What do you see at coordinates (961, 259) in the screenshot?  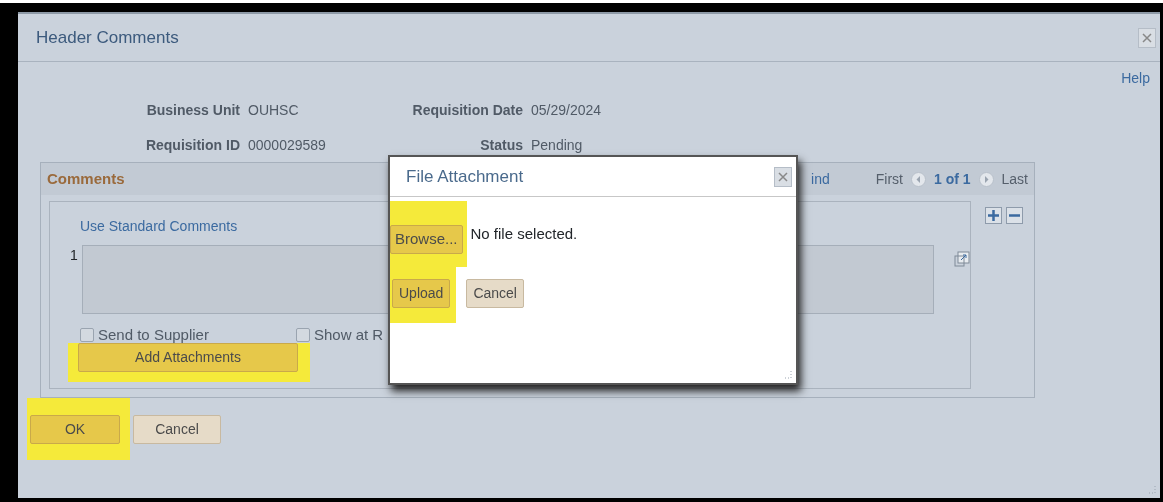 I see `expand-icon` at bounding box center [961, 259].